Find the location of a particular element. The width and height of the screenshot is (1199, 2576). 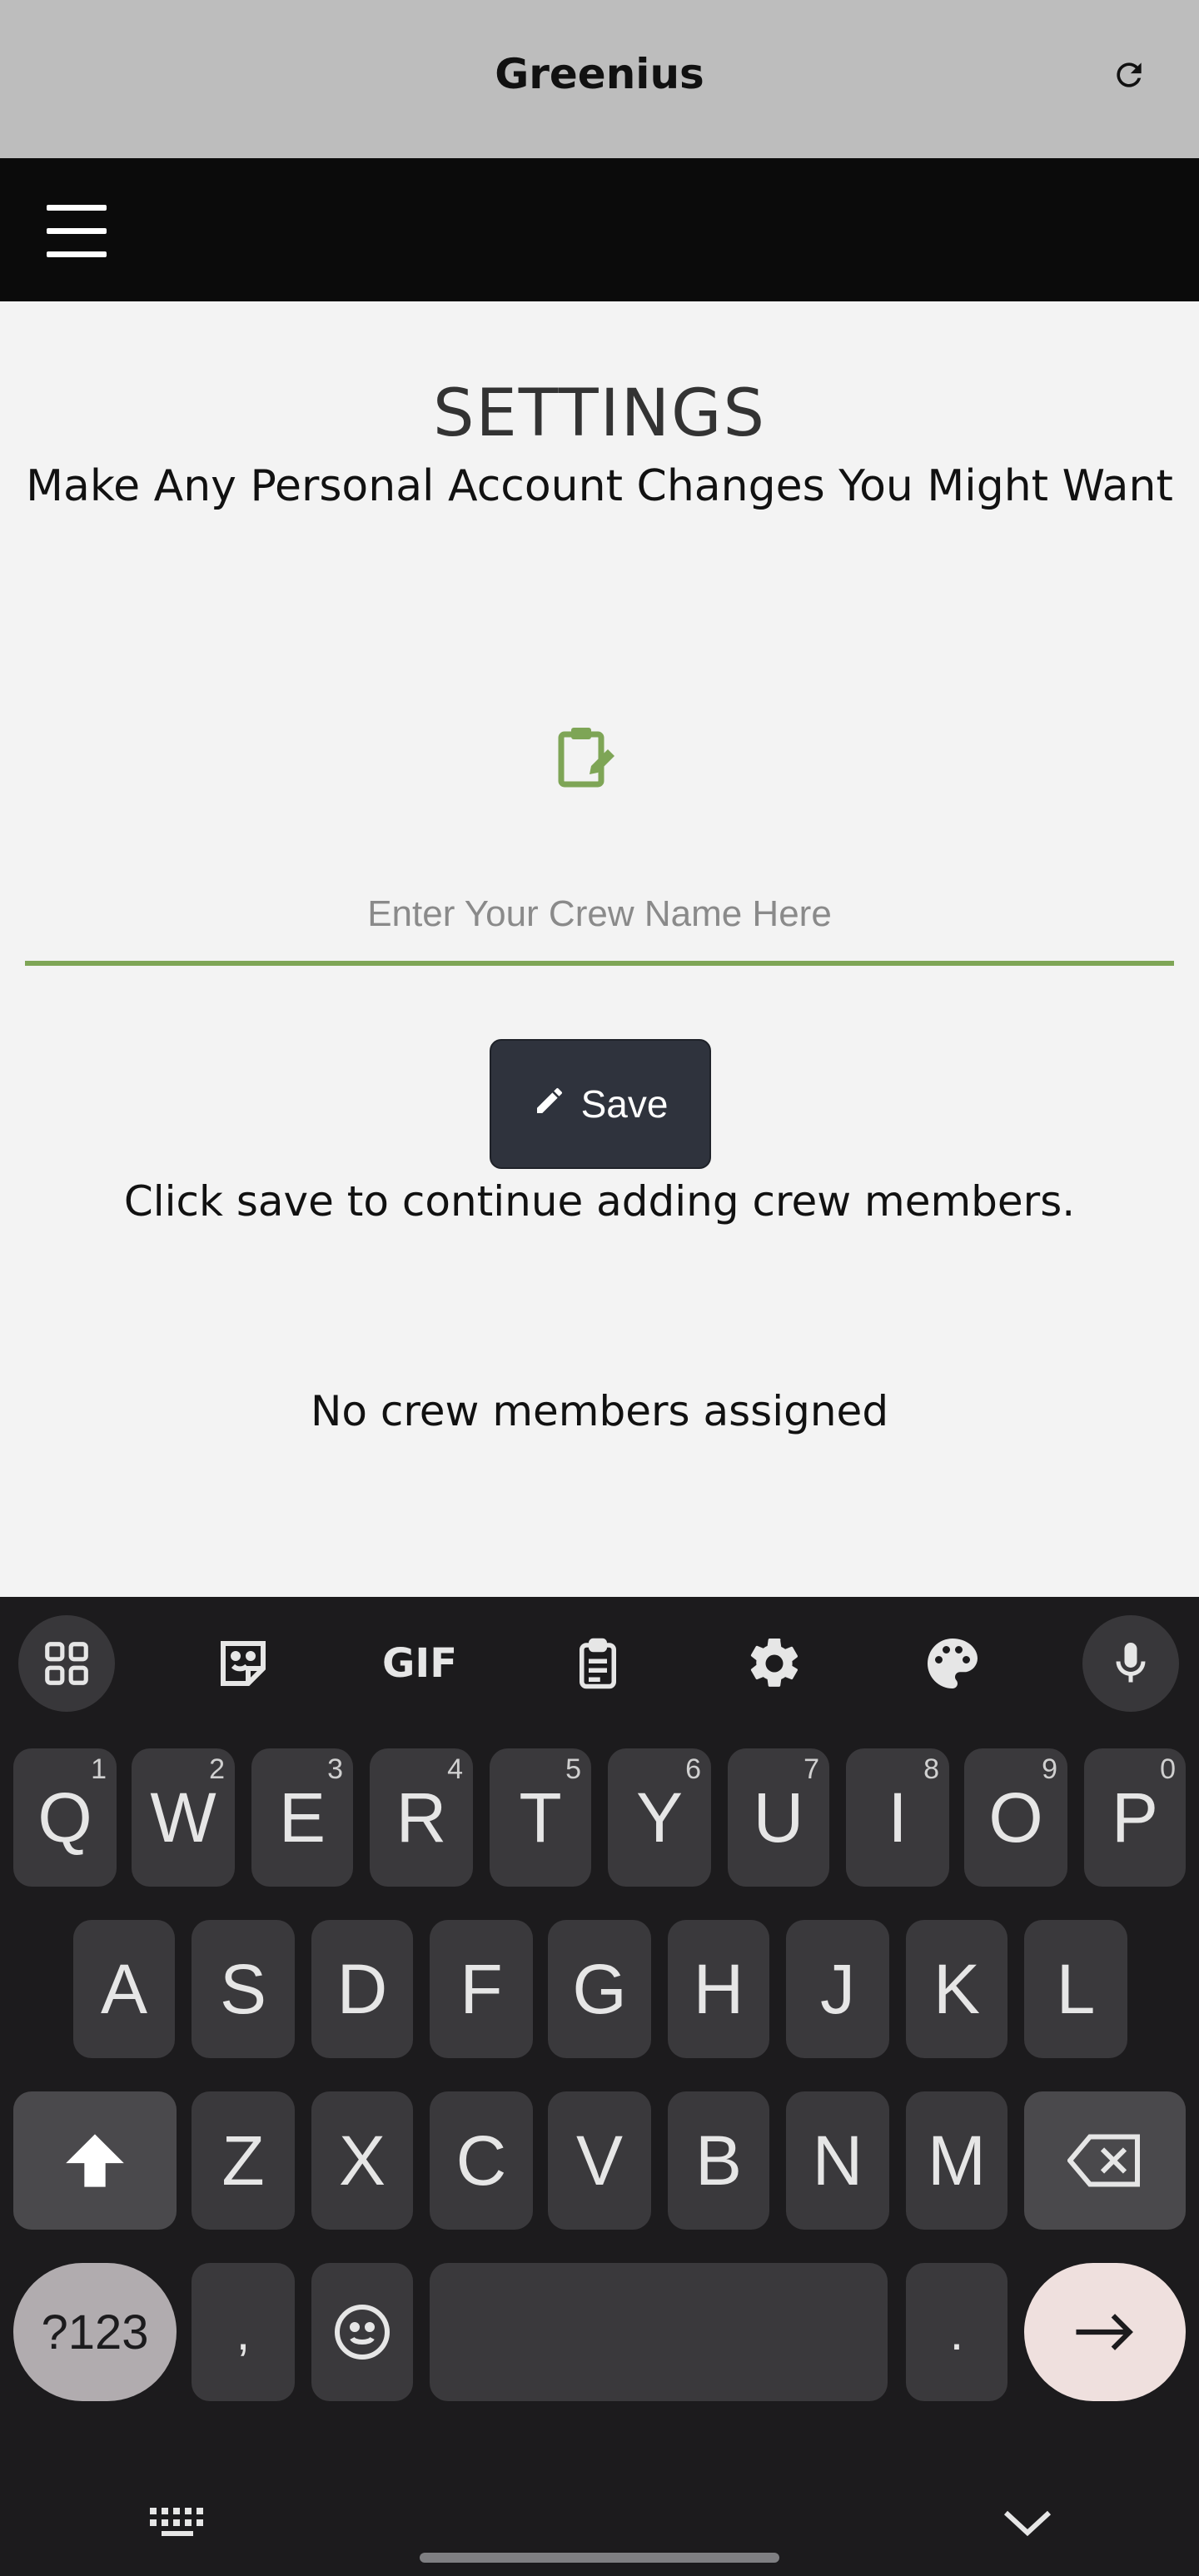

backspace-icon is located at coordinates (1103, 2160).